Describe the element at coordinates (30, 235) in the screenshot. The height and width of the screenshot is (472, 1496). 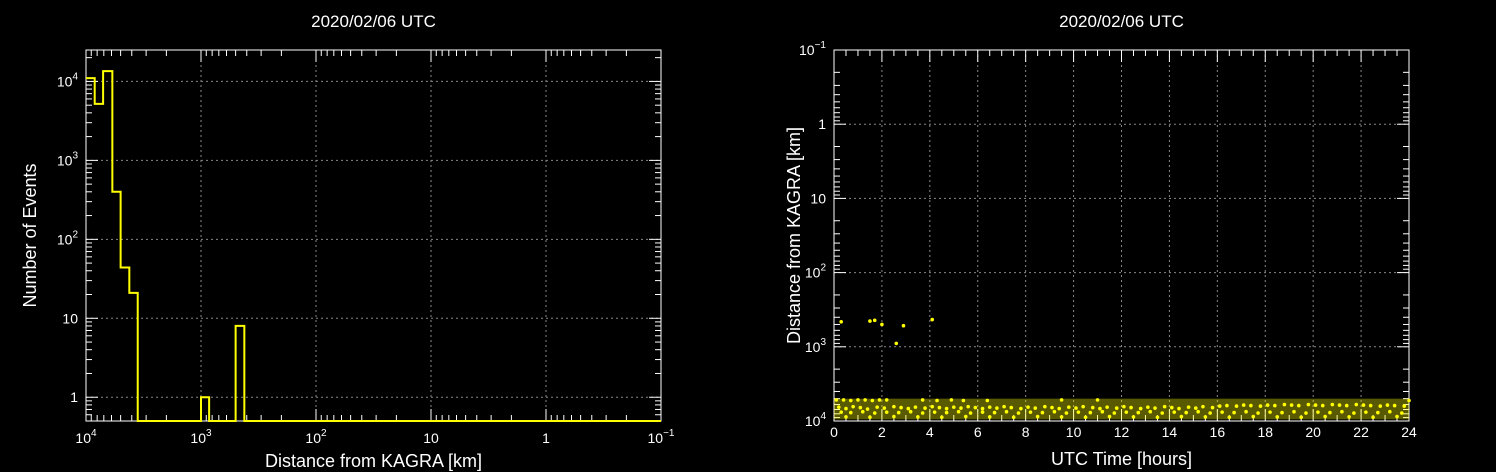
I see `hist-y-axis-label: Number of Events` at that location.